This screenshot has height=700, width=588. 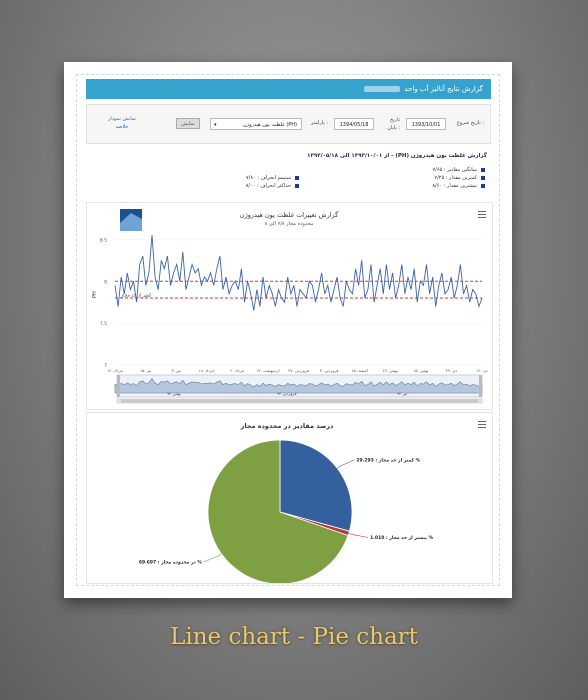 I want to click on y-tick-label: 8, so click(x=105, y=282).